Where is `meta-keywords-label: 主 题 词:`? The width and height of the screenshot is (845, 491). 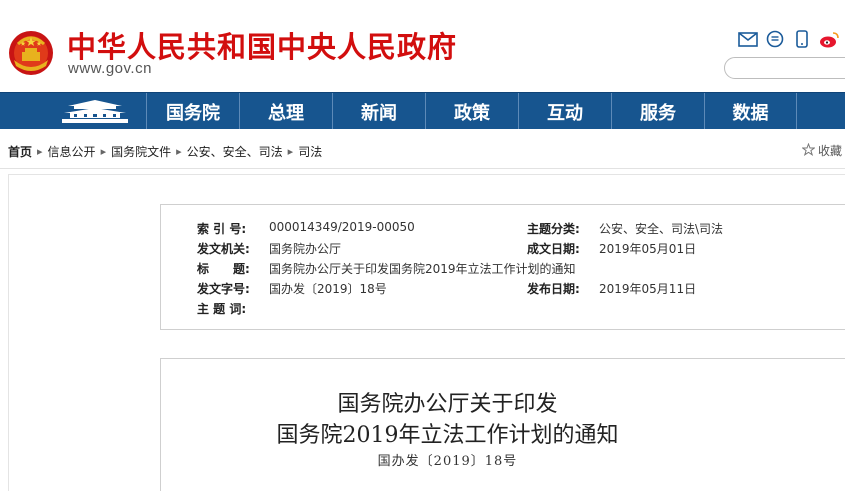
meta-keywords-label: 主 题 词: is located at coordinates (222, 309).